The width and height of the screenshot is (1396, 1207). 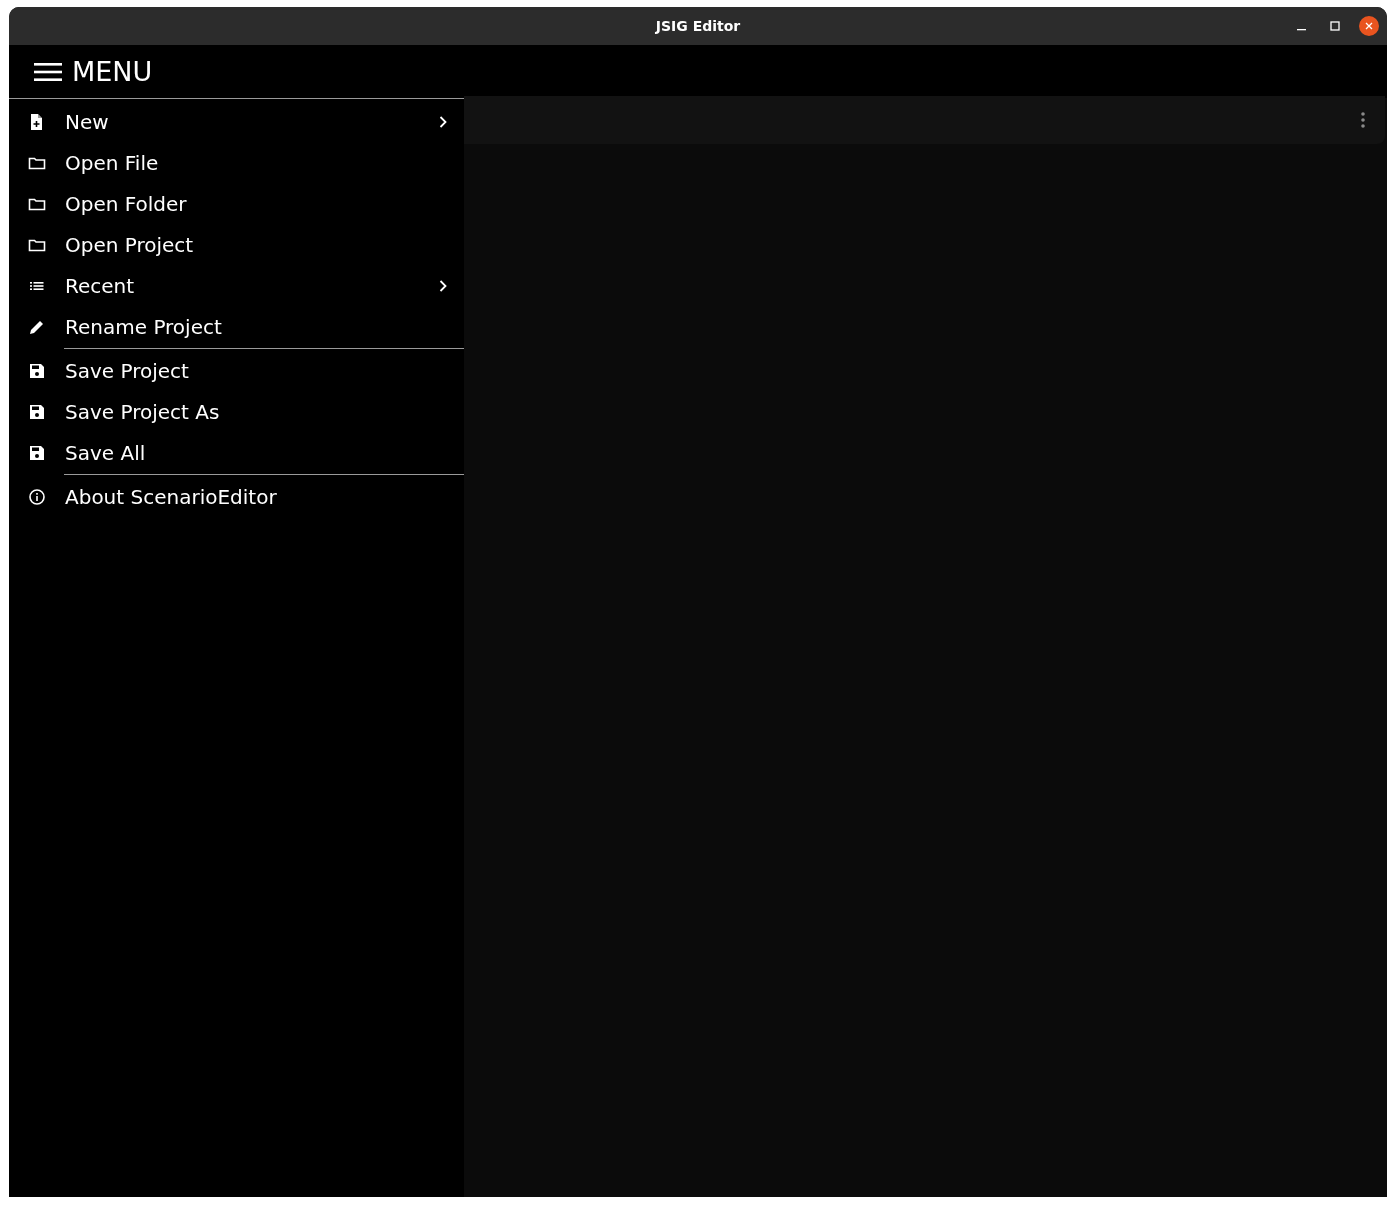 I want to click on menu-item: Recent, so click(x=236, y=285).